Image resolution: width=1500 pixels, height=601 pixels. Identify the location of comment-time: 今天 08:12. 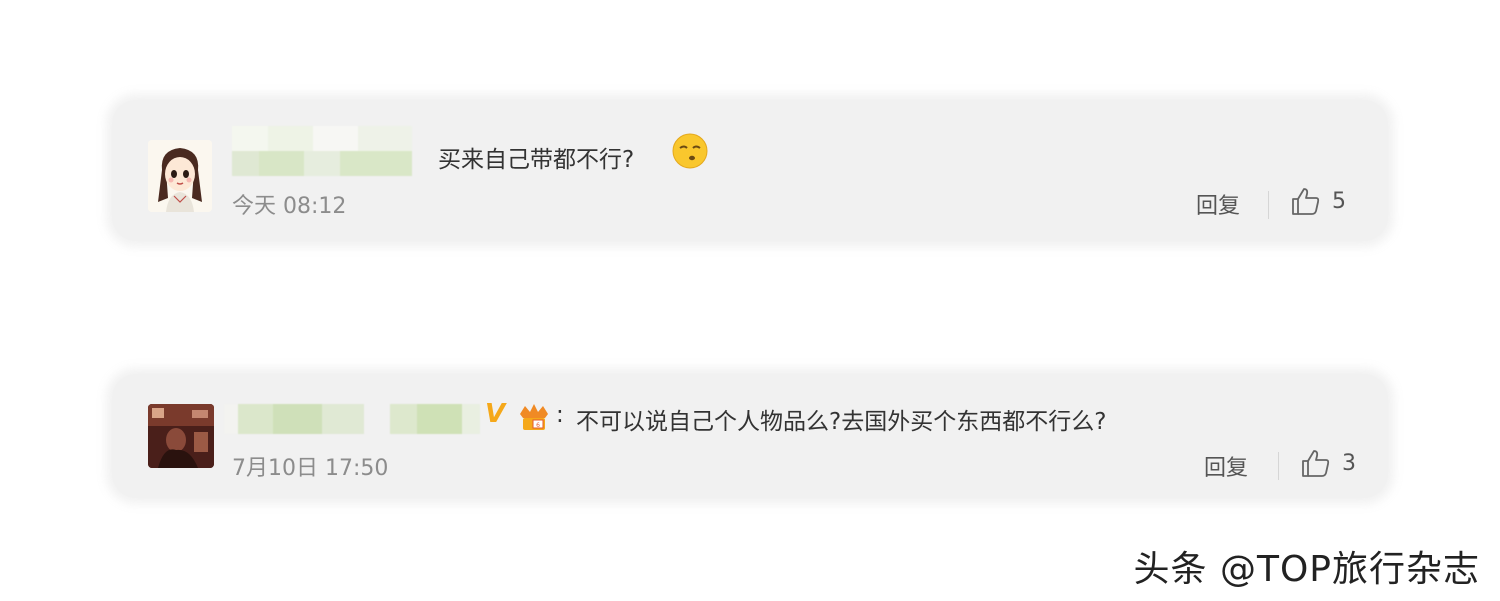
(289, 206).